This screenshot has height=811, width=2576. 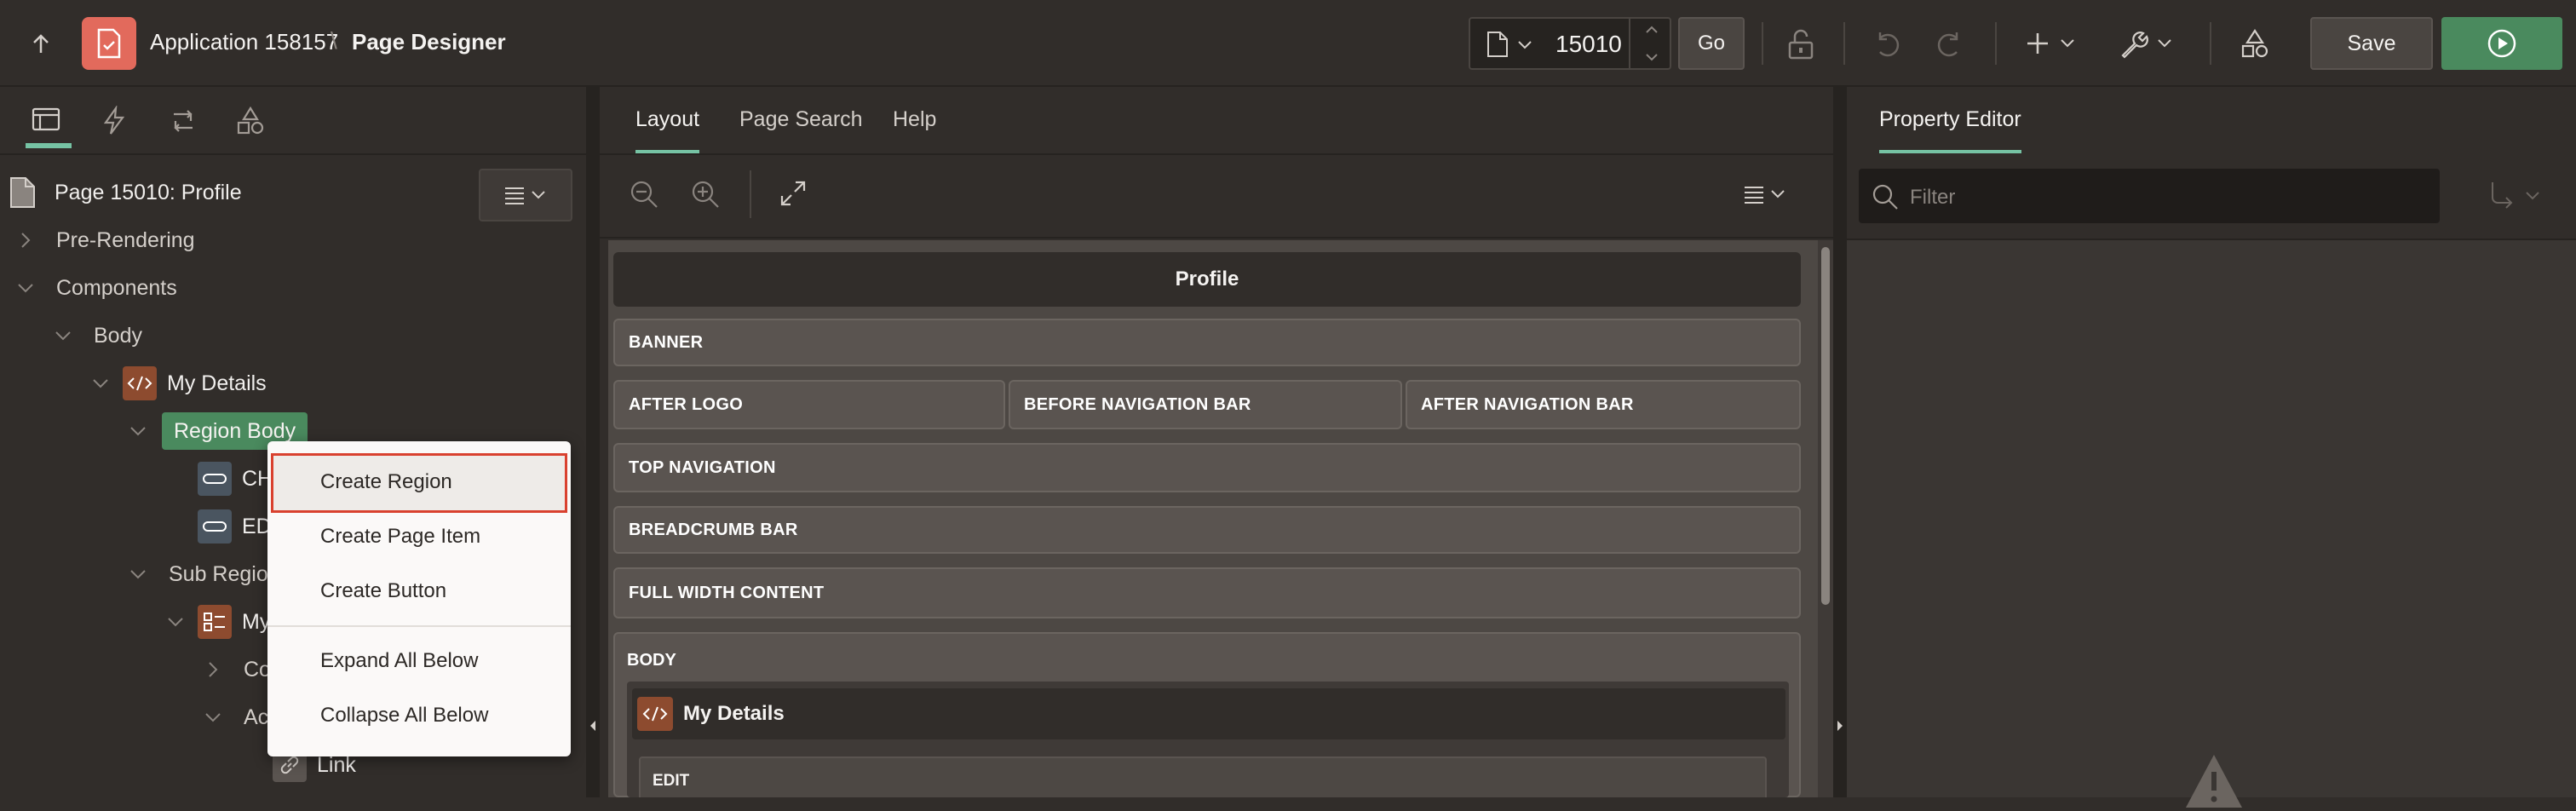 What do you see at coordinates (49, 145) in the screenshot?
I see `active-tab-indicator` at bounding box center [49, 145].